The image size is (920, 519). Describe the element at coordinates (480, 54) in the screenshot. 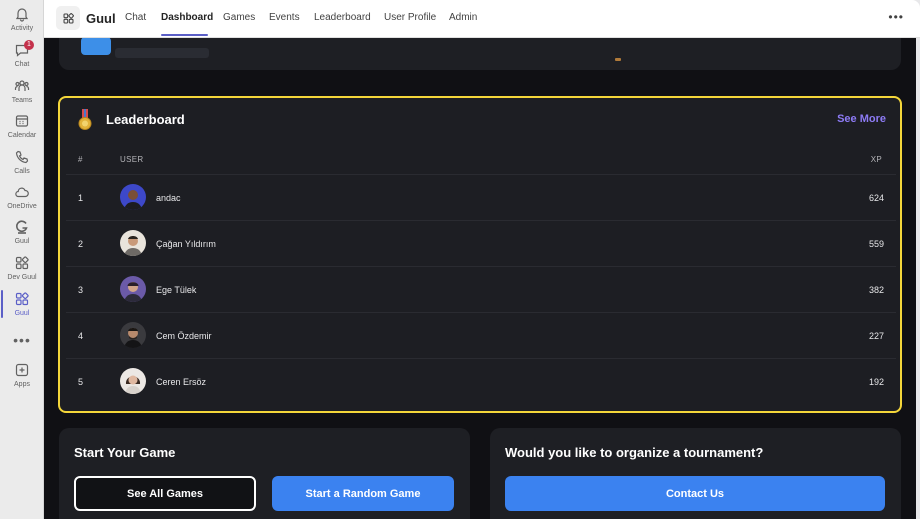

I see `previous-card` at that location.